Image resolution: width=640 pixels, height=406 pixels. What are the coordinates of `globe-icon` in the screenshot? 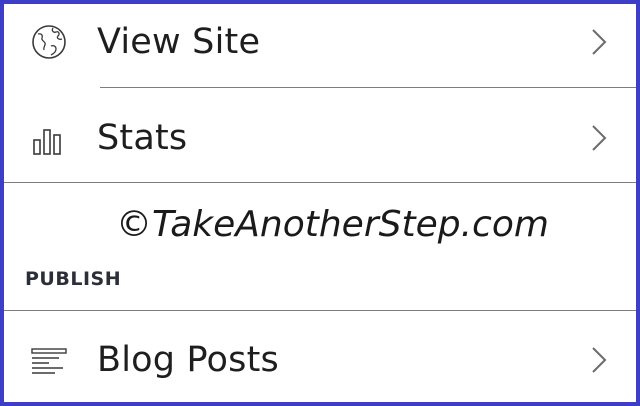 It's located at (49, 42).